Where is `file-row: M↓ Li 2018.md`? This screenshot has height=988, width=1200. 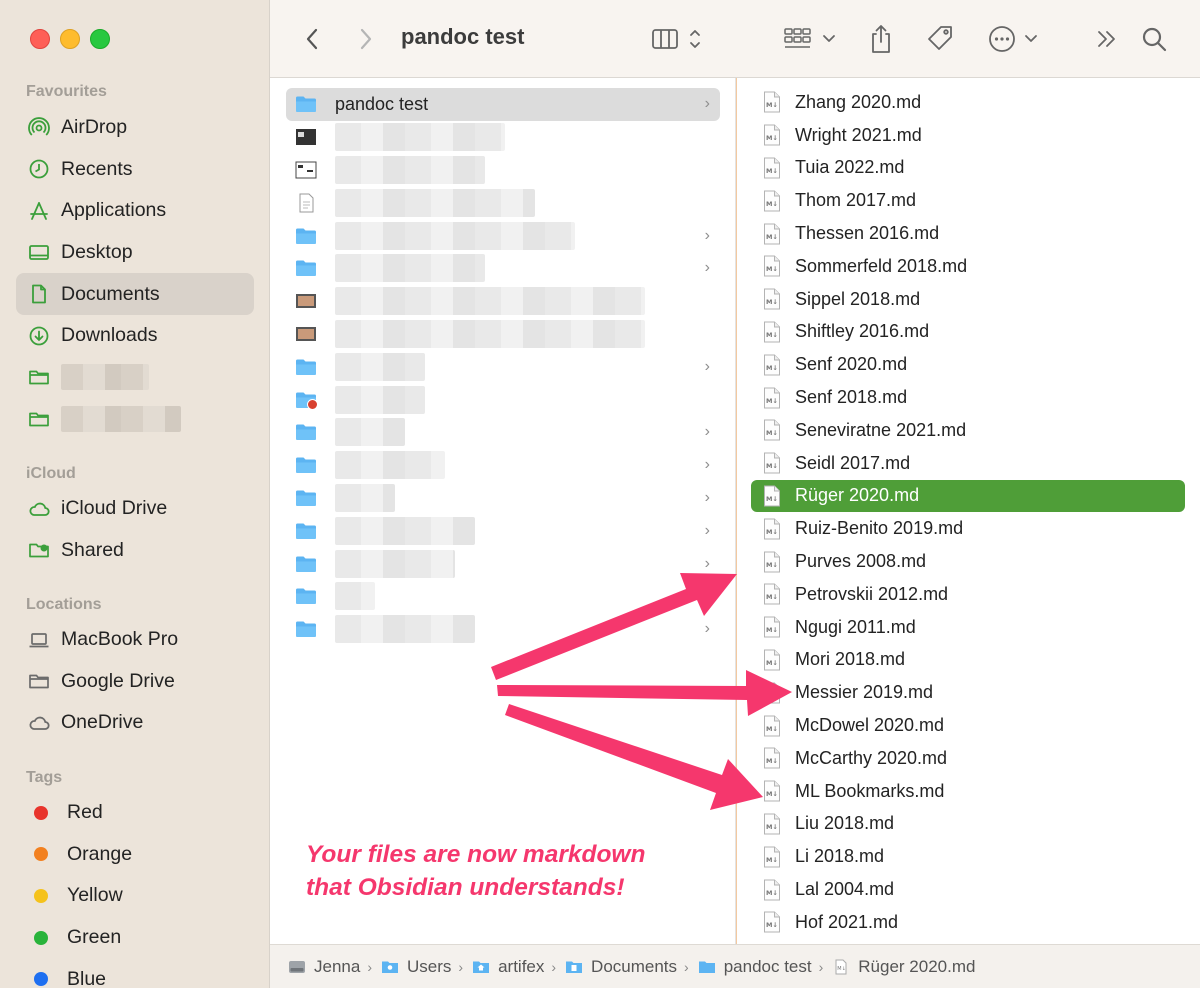 file-row: M↓ Li 2018.md is located at coordinates (968, 856).